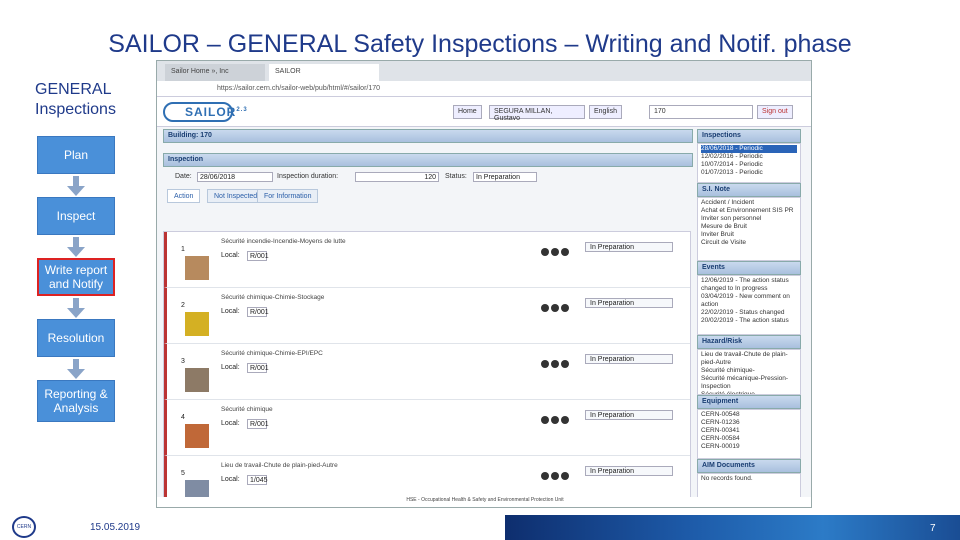 The height and width of the screenshot is (540, 960). What do you see at coordinates (749, 243) in the screenshot?
I see `panel-item: Circuit de Visite` at bounding box center [749, 243].